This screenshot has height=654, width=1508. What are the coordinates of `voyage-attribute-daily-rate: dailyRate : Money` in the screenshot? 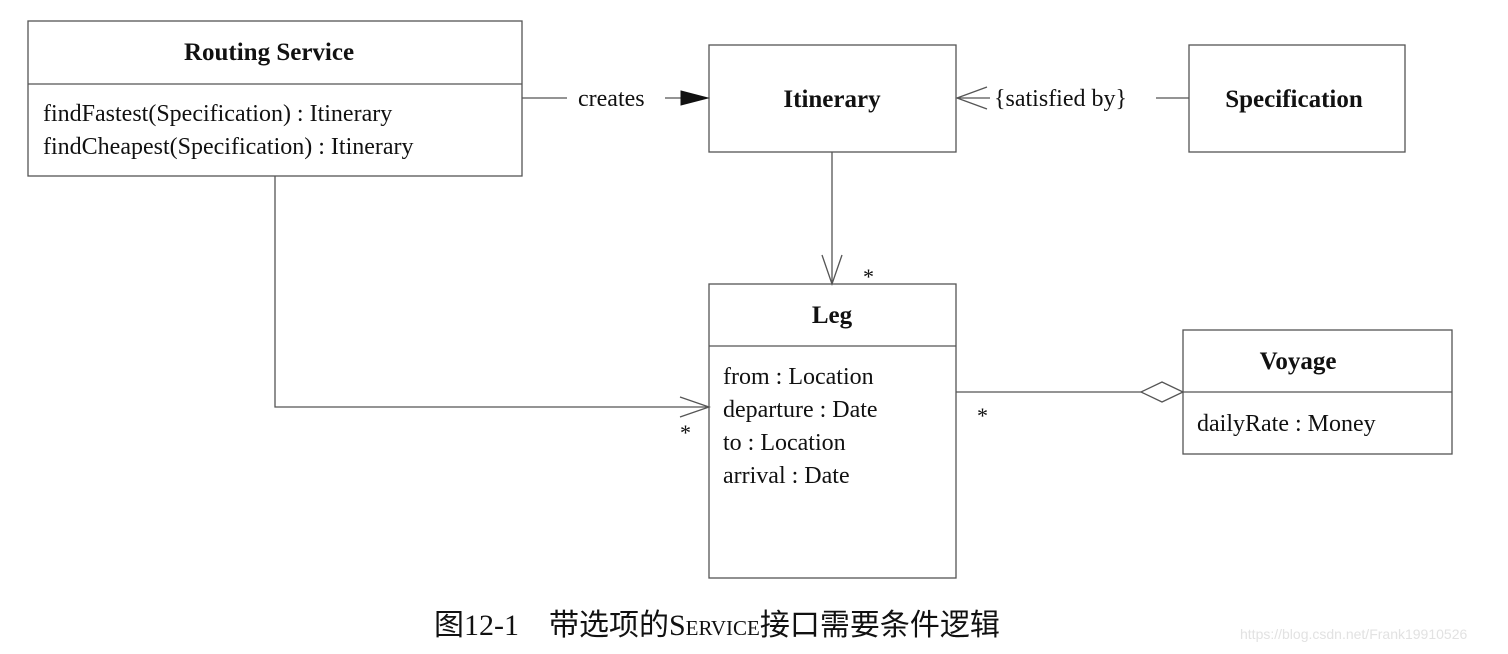 It's located at (1286, 424).